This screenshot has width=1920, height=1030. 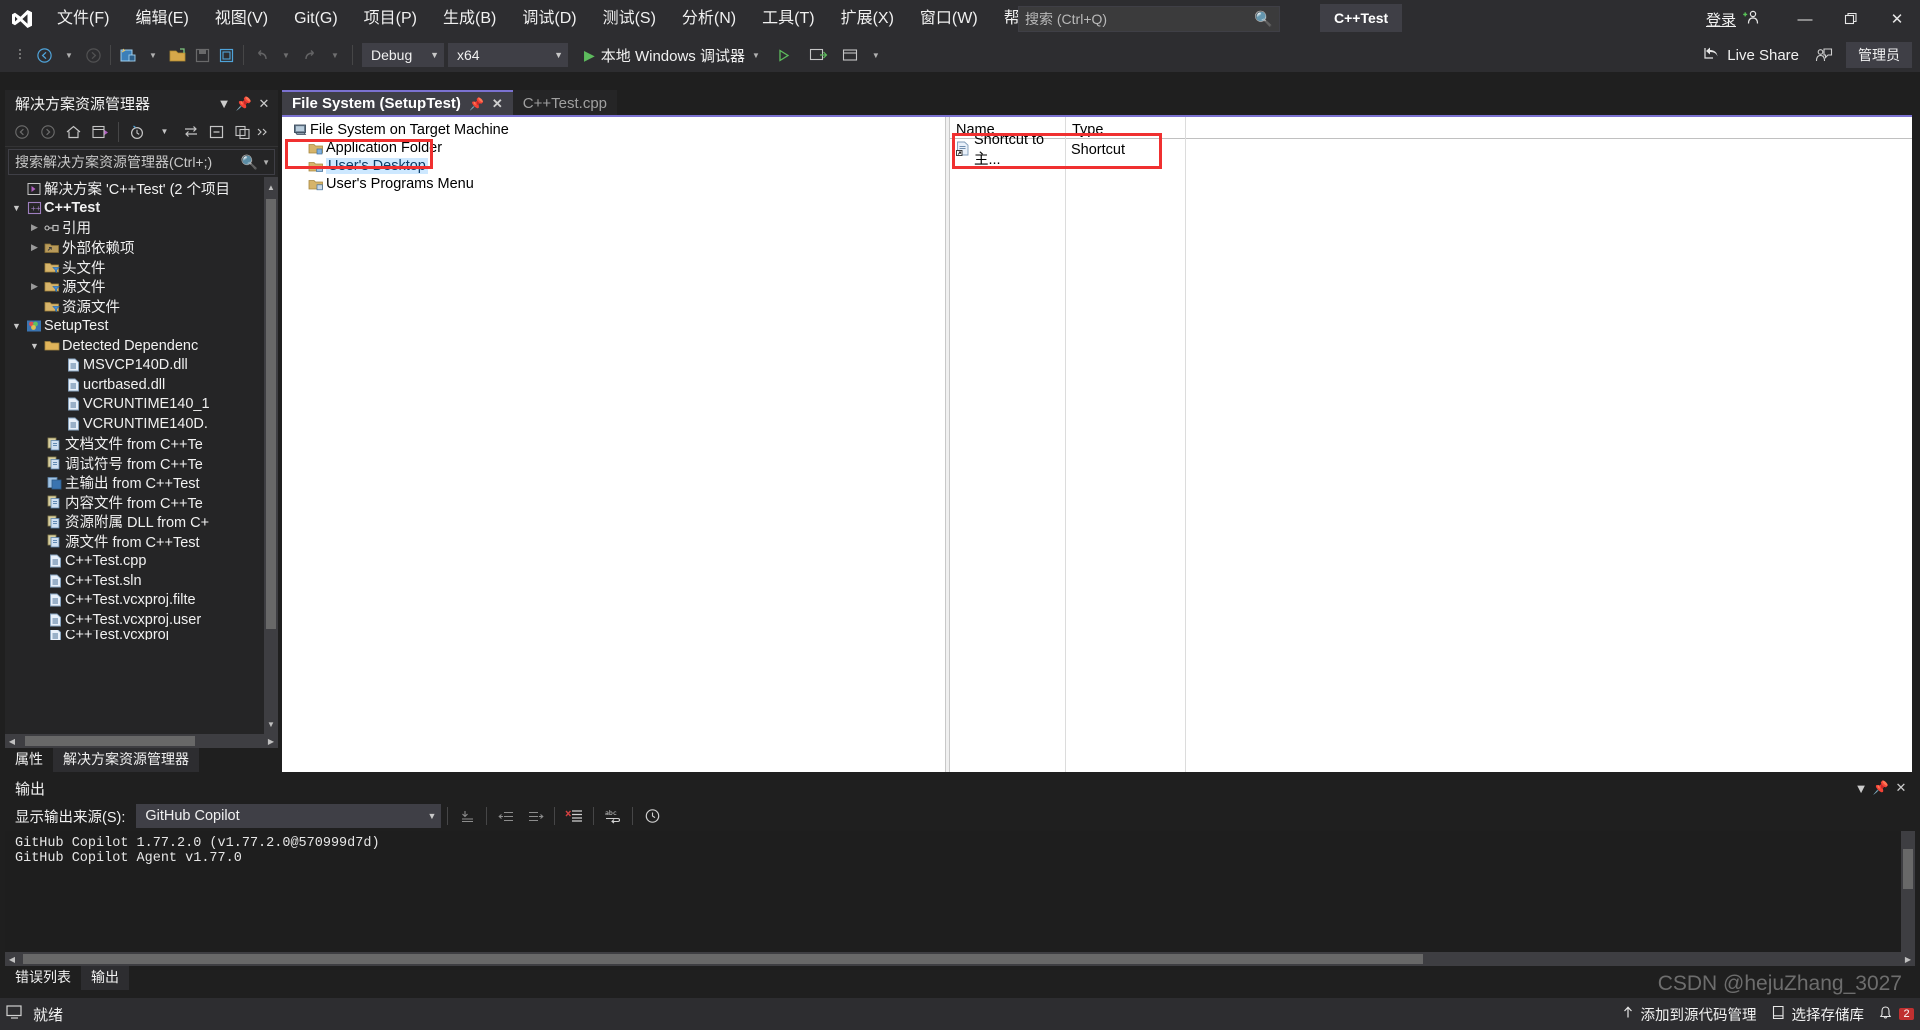 What do you see at coordinates (141, 620) in the screenshot?
I see `tree-row-file: C++Test.vcxproj.user` at bounding box center [141, 620].